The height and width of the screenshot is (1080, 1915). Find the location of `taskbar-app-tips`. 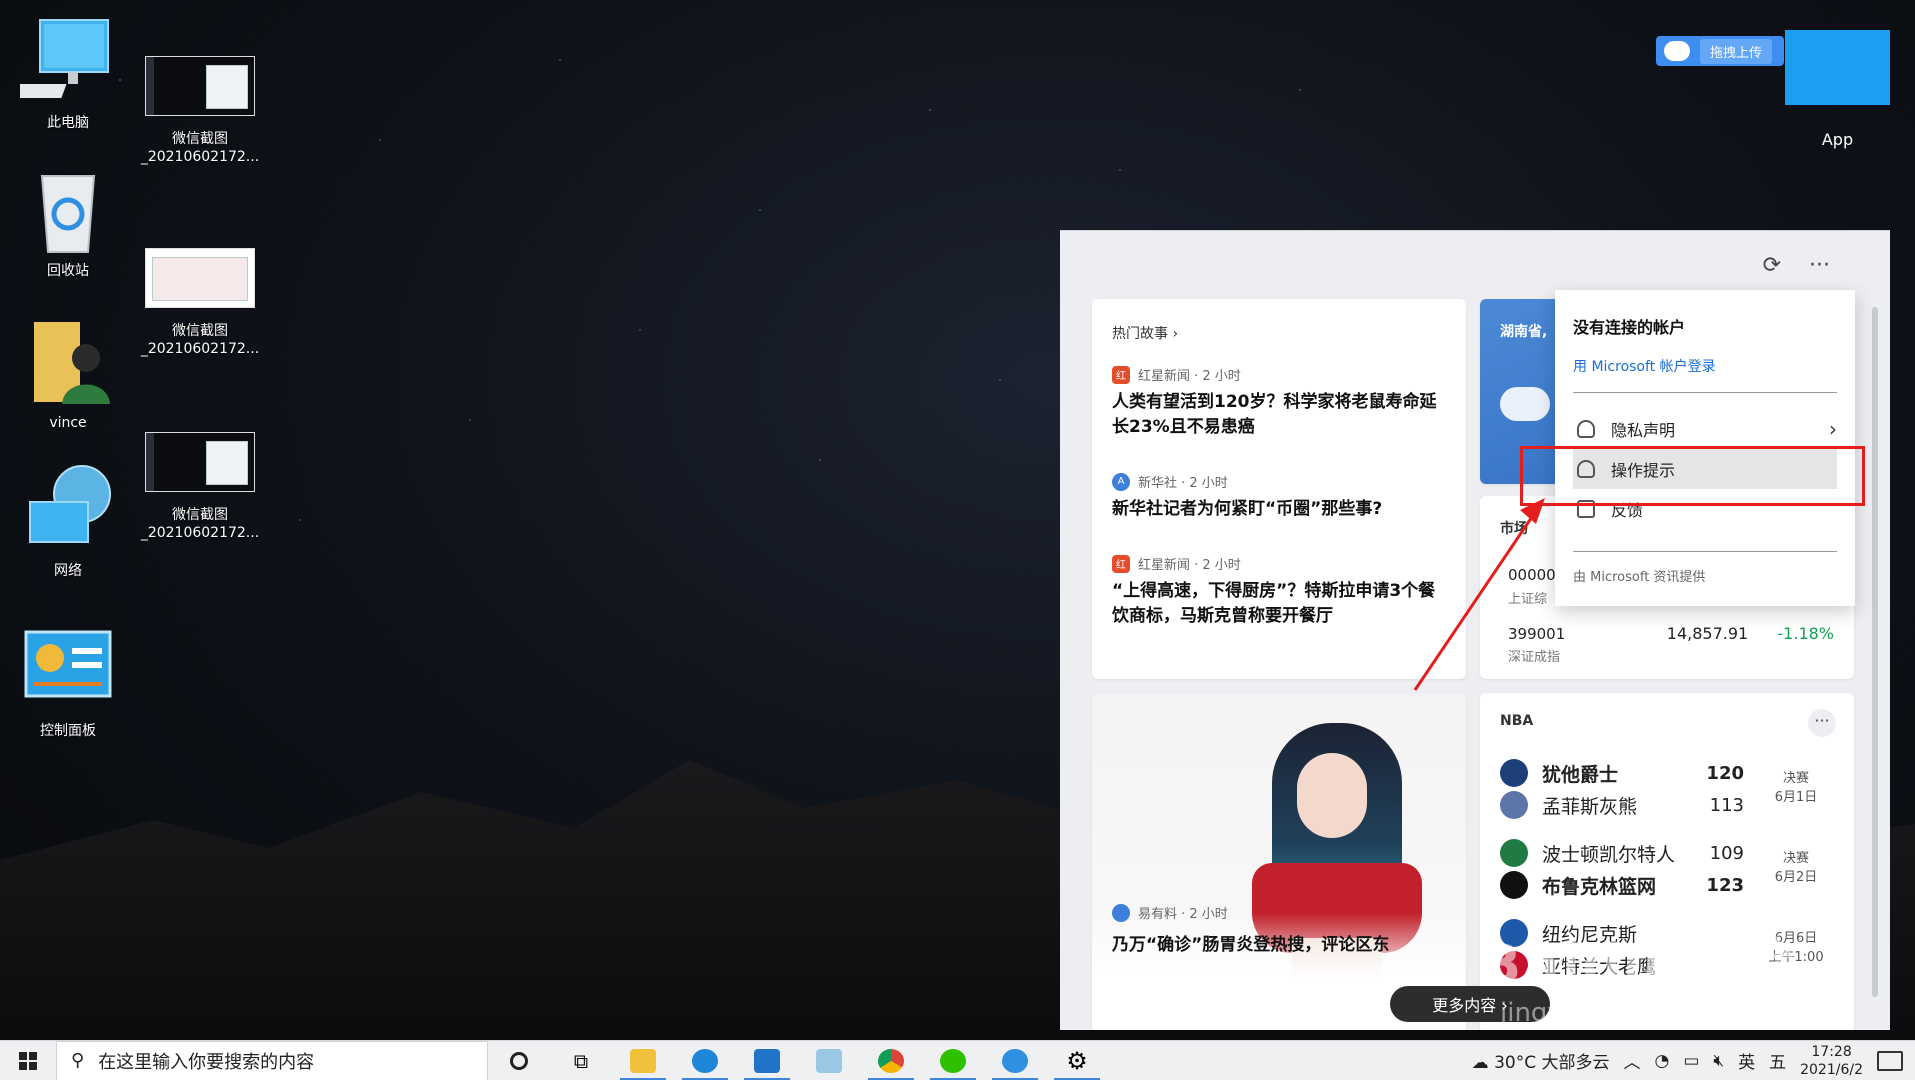

taskbar-app-tips is located at coordinates (1015, 1060).